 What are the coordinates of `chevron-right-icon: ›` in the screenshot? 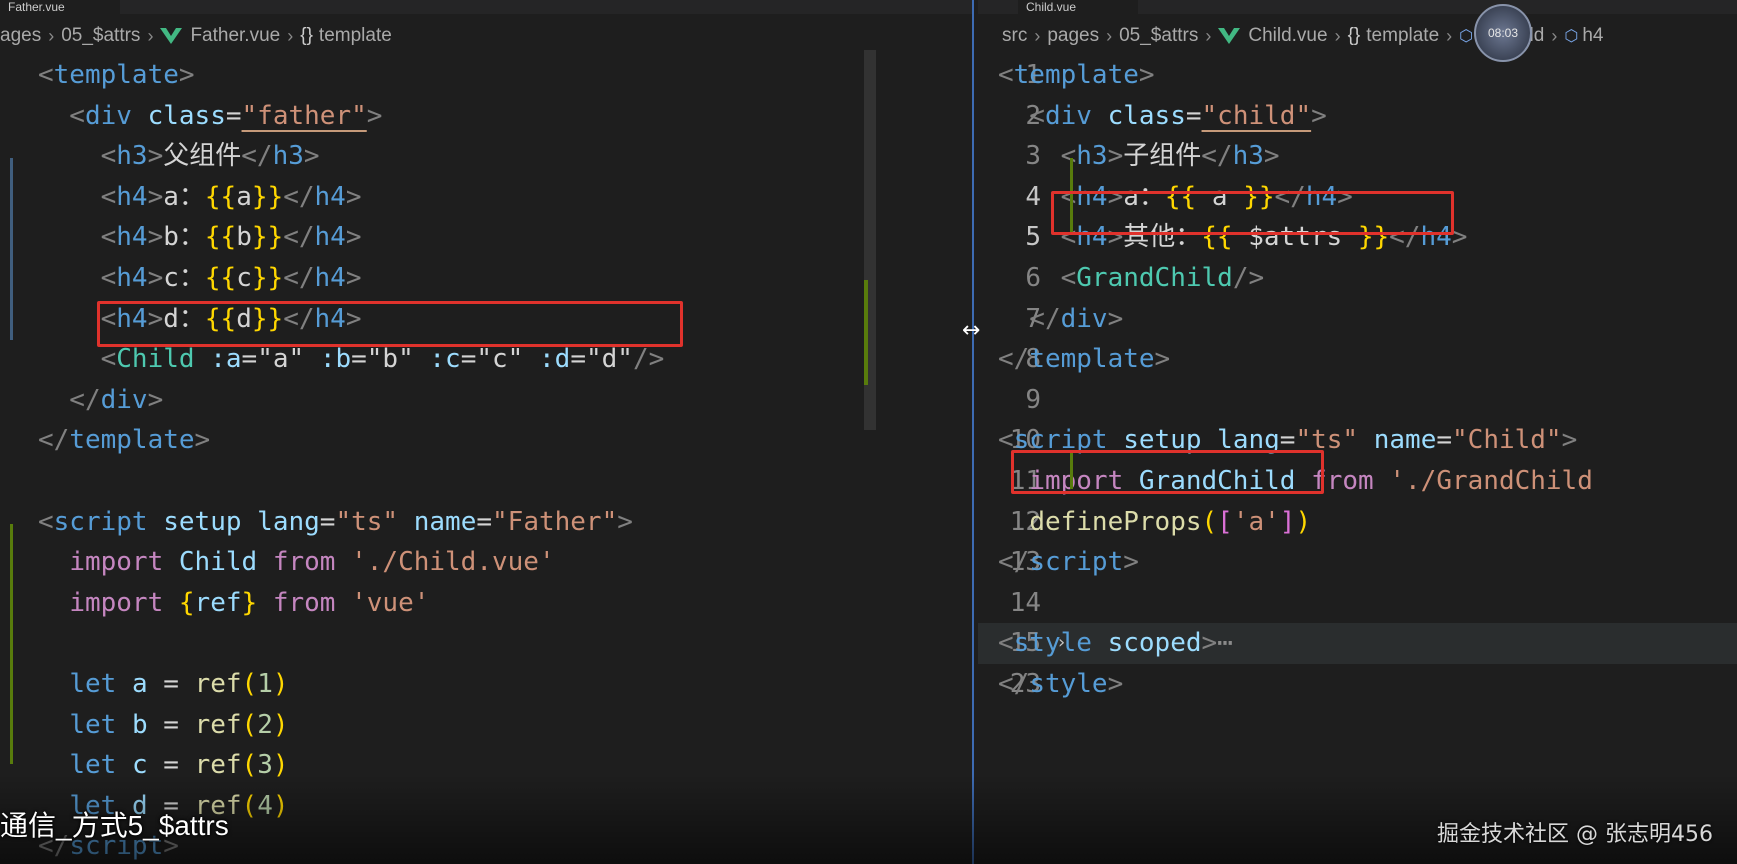 It's located at (1109, 35).